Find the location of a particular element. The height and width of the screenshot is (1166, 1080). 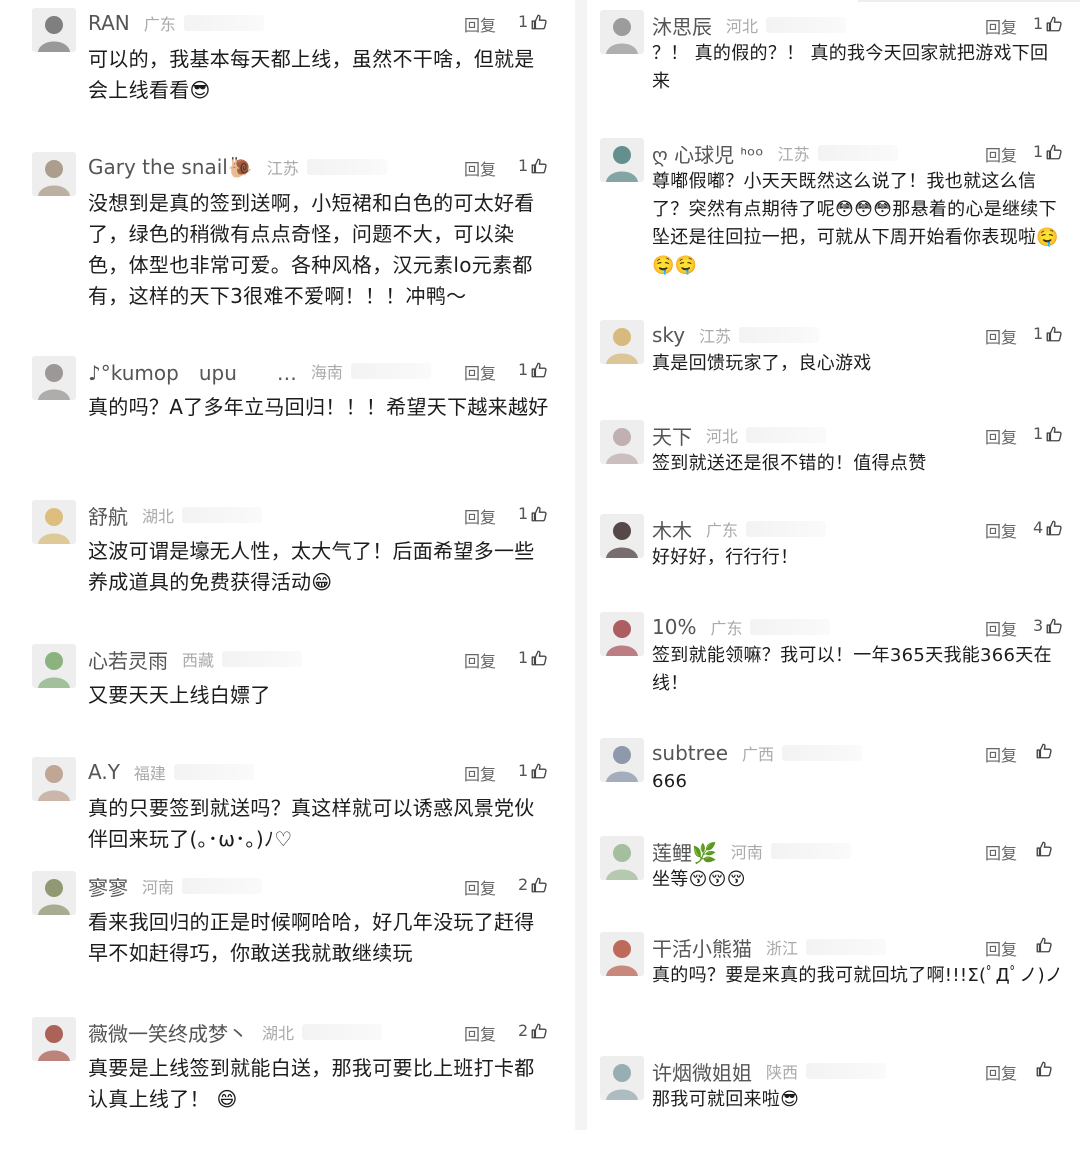

username: 寥寥 is located at coordinates (108, 886).